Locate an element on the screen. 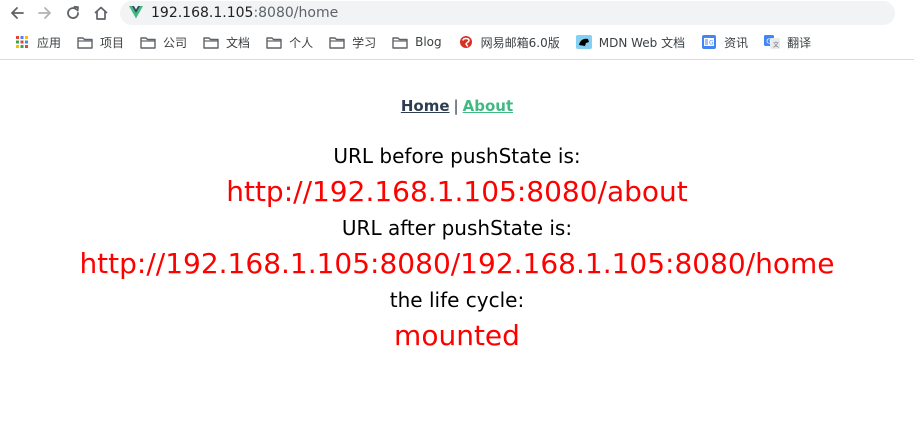 The width and height of the screenshot is (914, 447). bookmark-label: 应用 is located at coordinates (49, 42).